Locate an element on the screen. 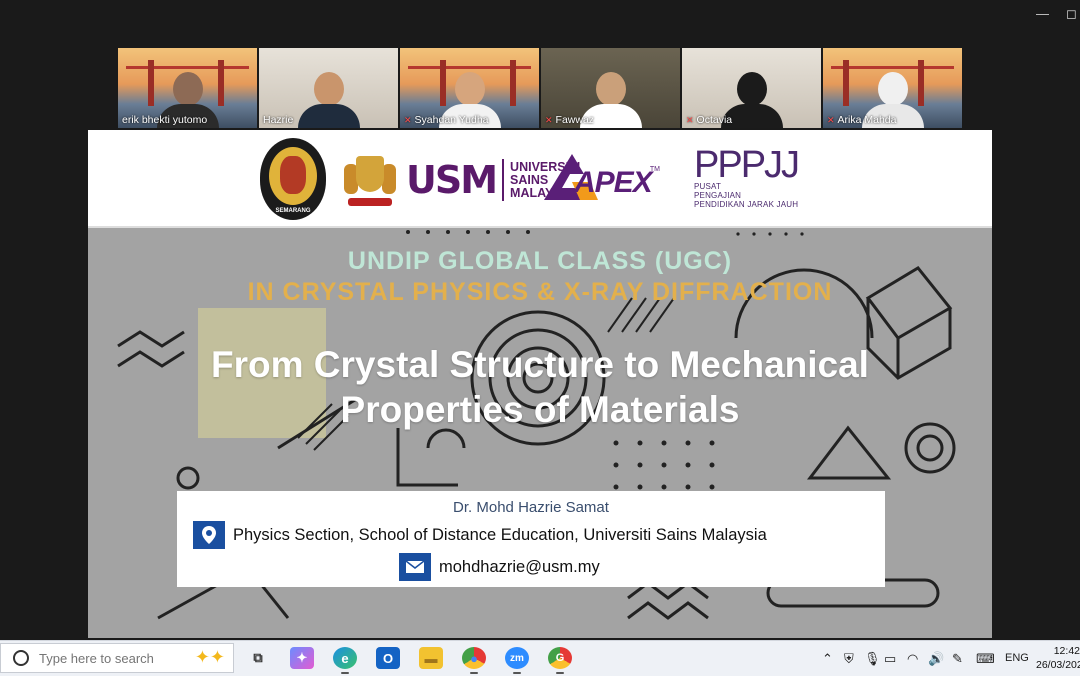 The image size is (1080, 676). search-highlight-icon: ✦✦ is located at coordinates (210, 657).